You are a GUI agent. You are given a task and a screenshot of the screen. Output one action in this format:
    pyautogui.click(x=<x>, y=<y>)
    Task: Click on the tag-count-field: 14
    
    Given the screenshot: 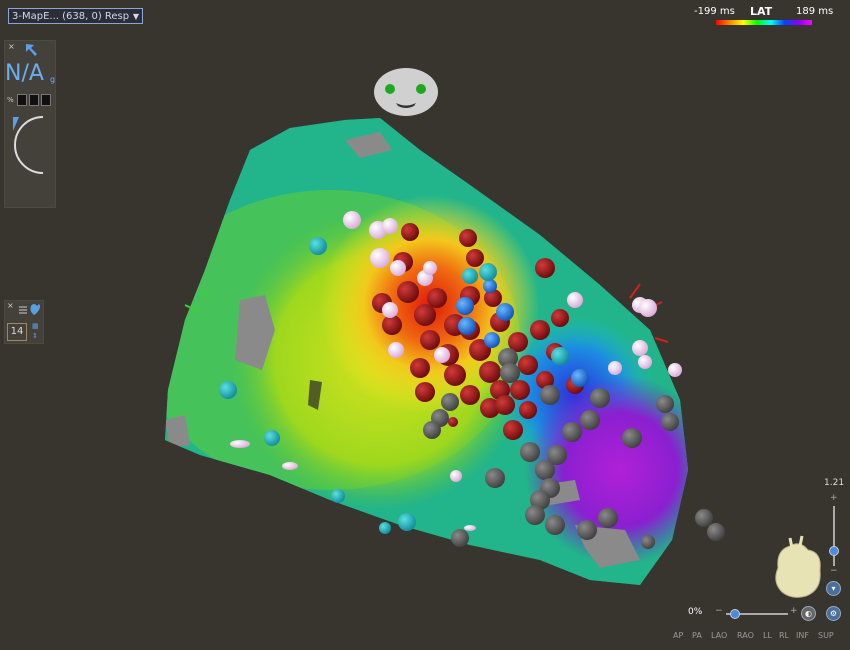 What is the action you would take?
    pyautogui.click(x=17, y=332)
    